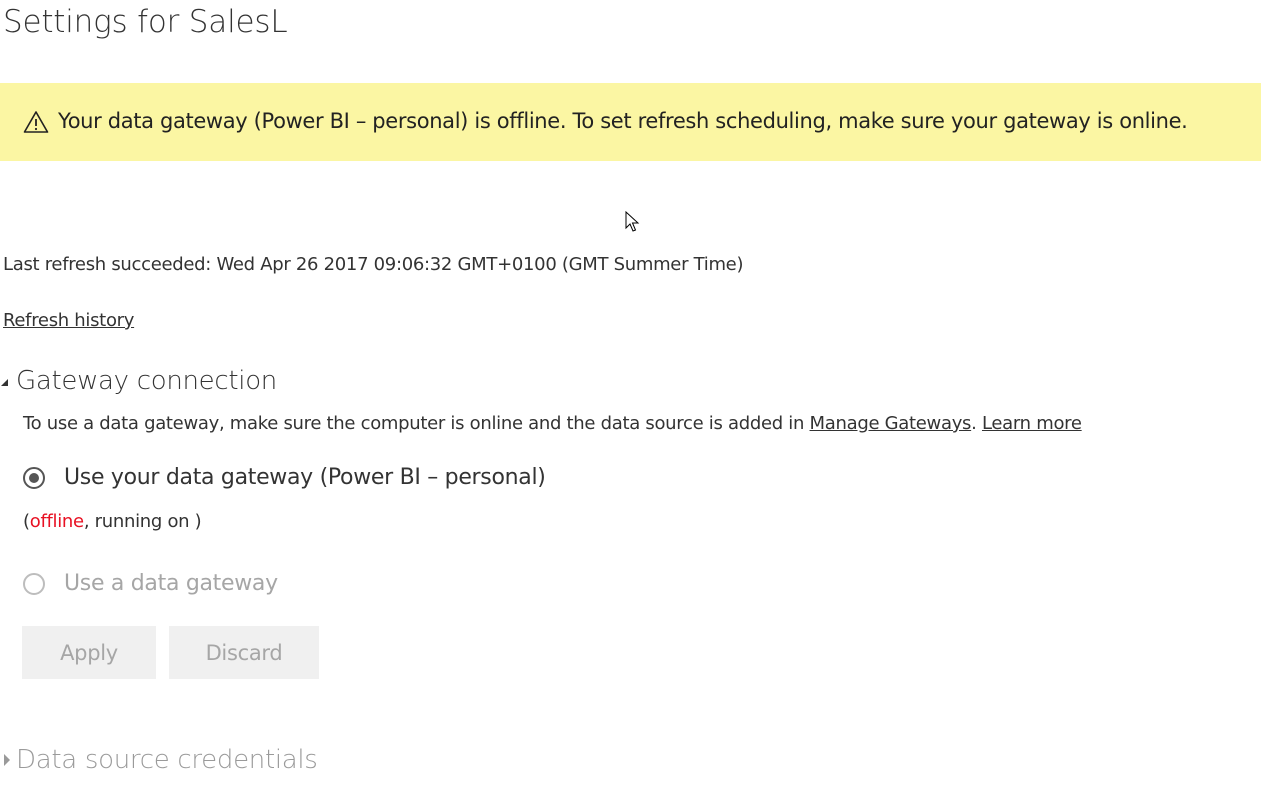 This screenshot has height=787, width=1280. I want to click on gateway-connection-header: Gateway connection, so click(138, 381).